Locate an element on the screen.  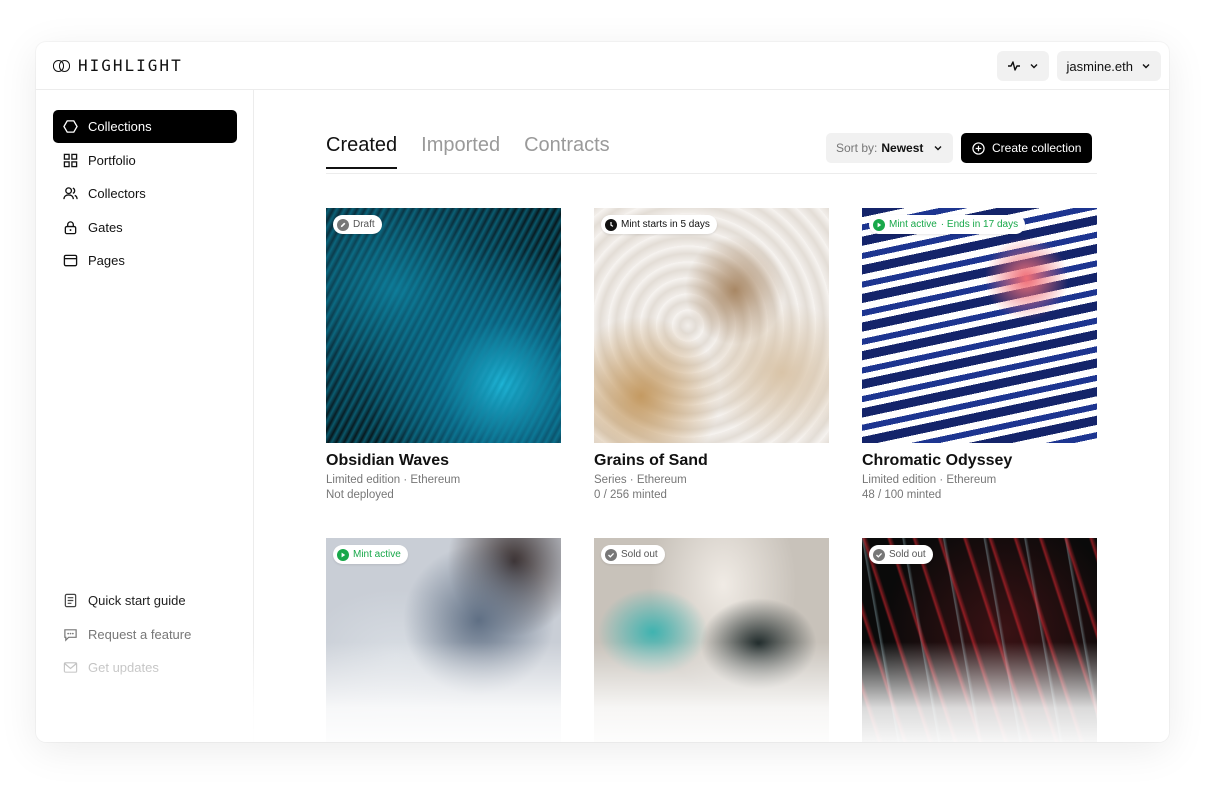
activity-icon is located at coordinates (1013, 66).